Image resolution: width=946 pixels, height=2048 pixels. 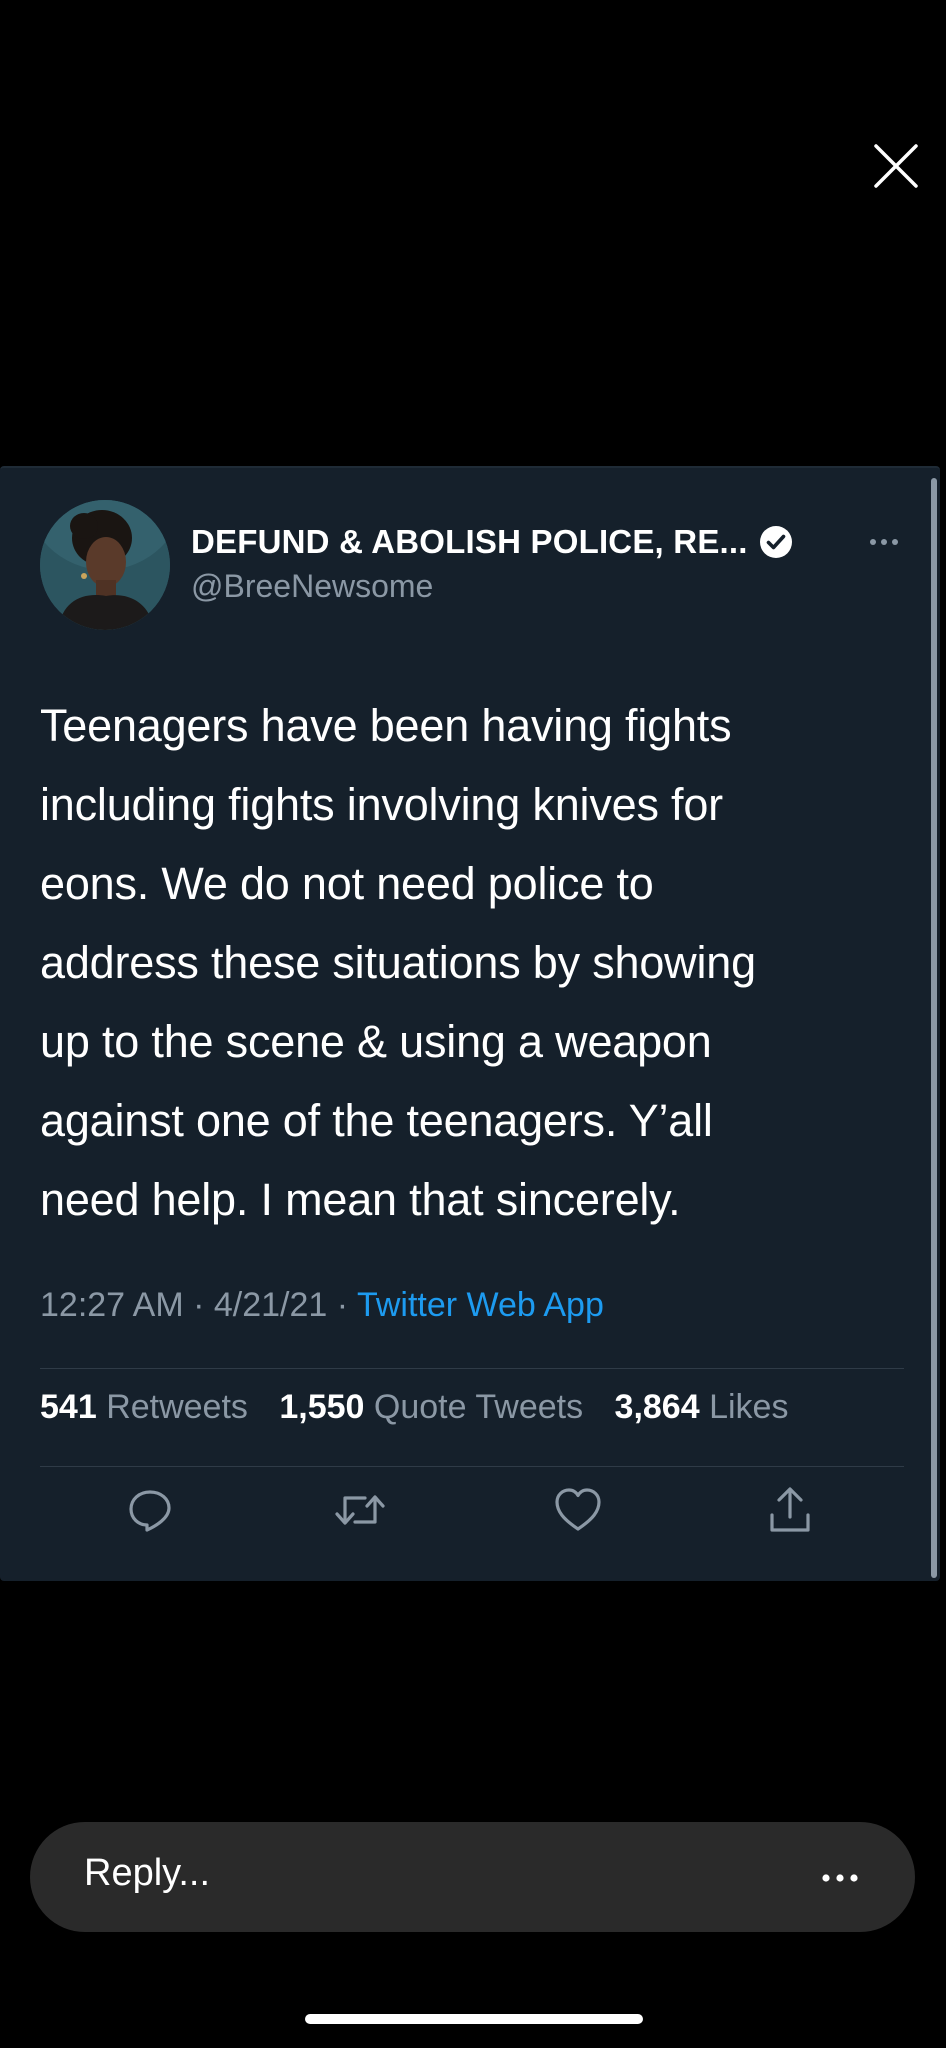 What do you see at coordinates (478, 1407) in the screenshot?
I see `quote-tweets-label: Quote Tweets` at bounding box center [478, 1407].